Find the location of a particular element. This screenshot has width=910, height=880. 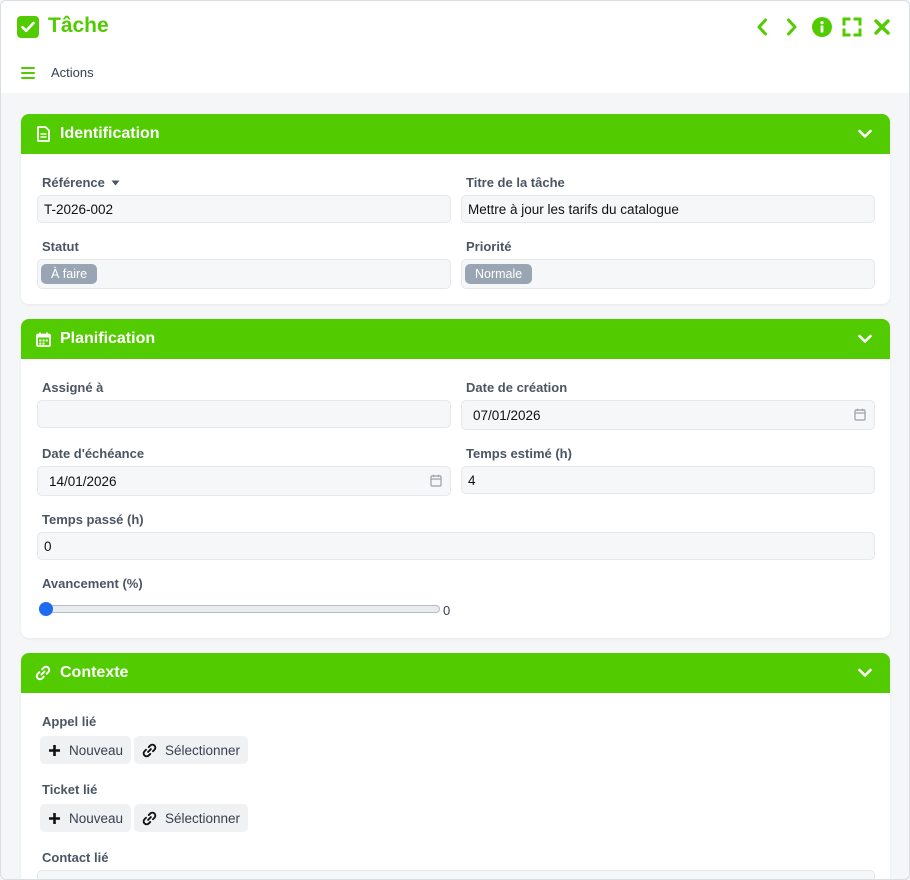

context-title: Contexte is located at coordinates (94, 672).